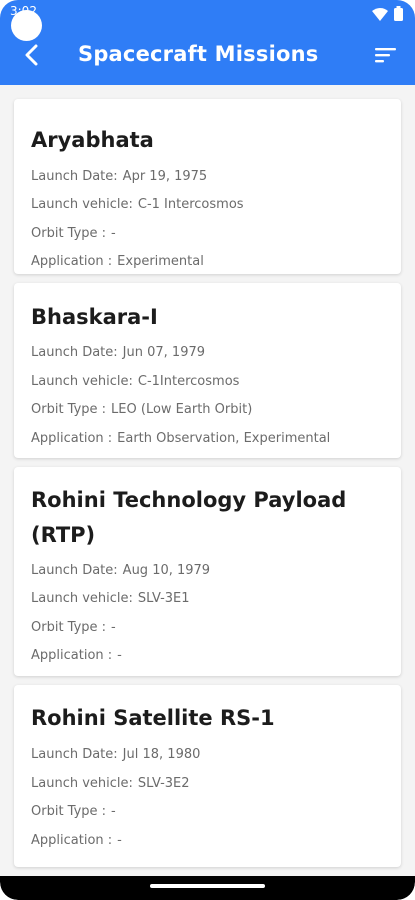  Describe the element at coordinates (120, 570) in the screenshot. I see `launch-date-row: Launch Date: Aug 10, 1979` at that location.